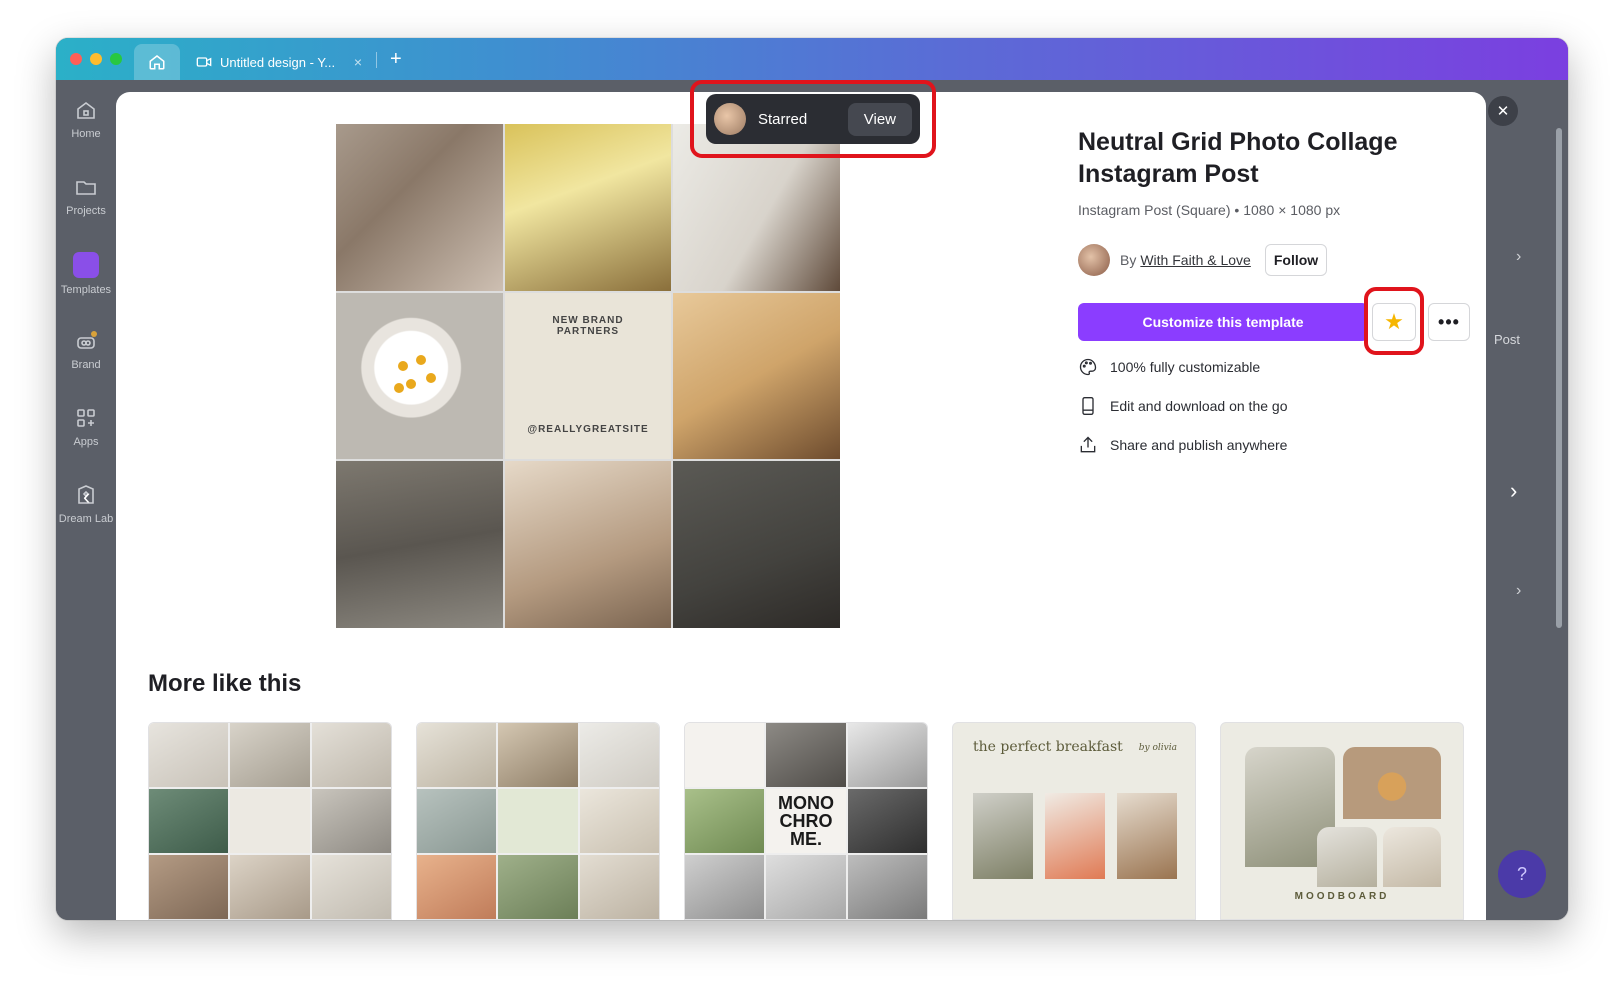  What do you see at coordinates (1507, 339) in the screenshot?
I see `background-peek-label: Post` at bounding box center [1507, 339].